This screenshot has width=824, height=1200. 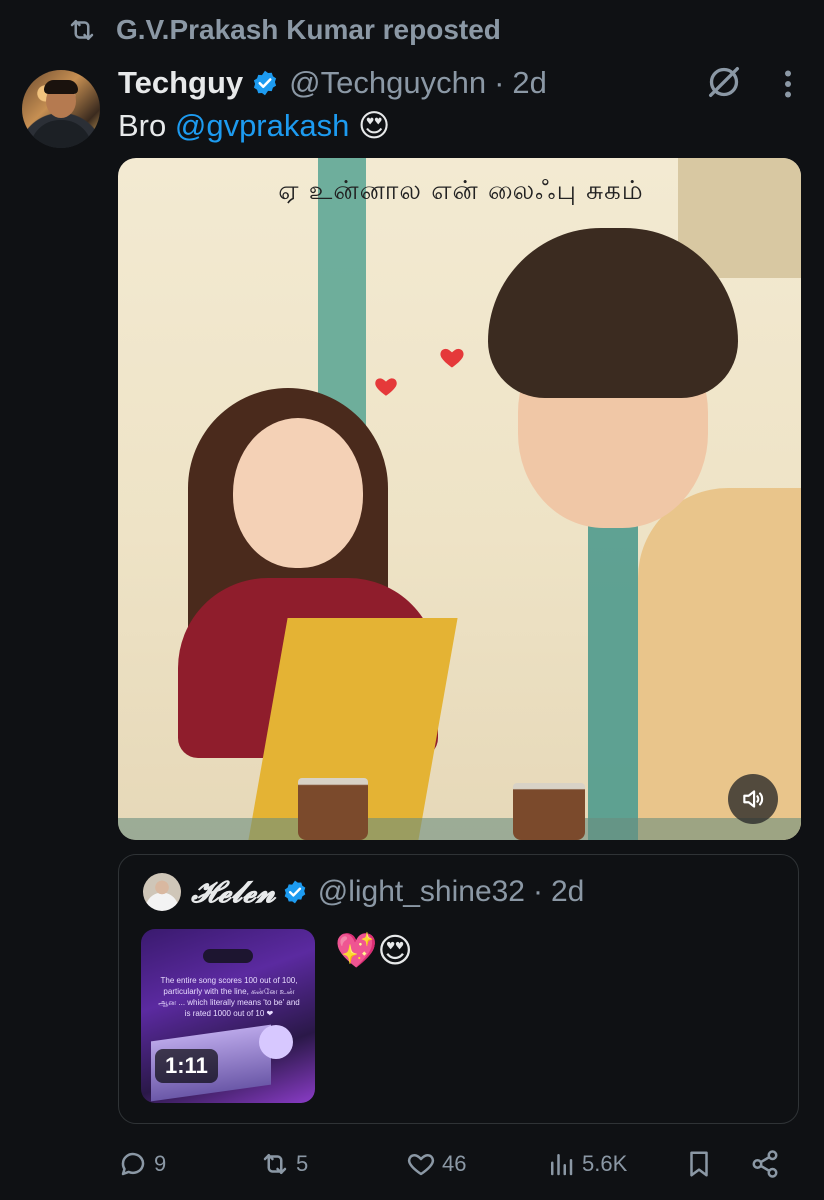 What do you see at coordinates (298, 493) in the screenshot?
I see `illustration-woman-face` at bounding box center [298, 493].